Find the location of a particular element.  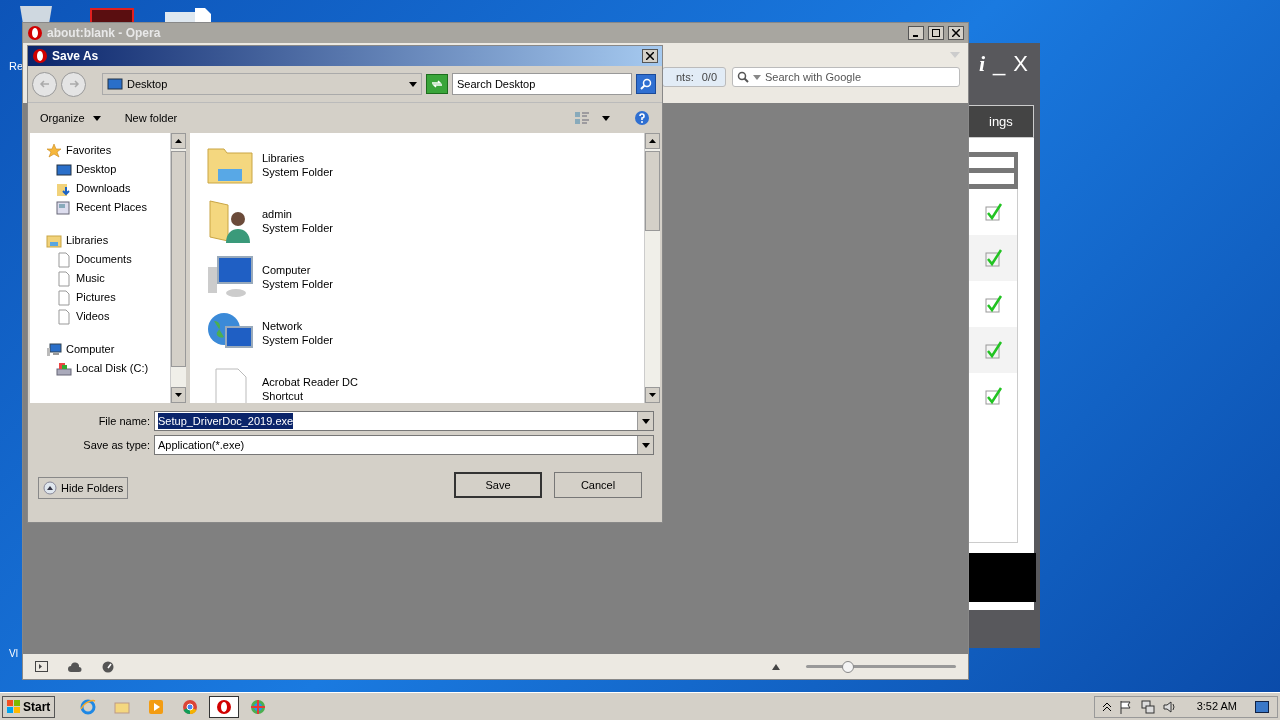

close-button: X is located at coordinates (1020, 63).